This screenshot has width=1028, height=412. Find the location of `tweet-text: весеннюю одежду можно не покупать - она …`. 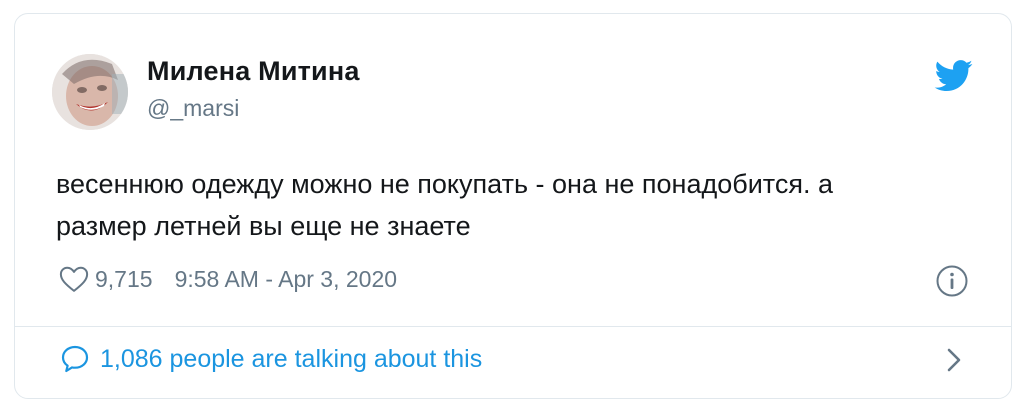

tweet-text: весеннюю одежду можно не покупать - она … is located at coordinates (444, 205).